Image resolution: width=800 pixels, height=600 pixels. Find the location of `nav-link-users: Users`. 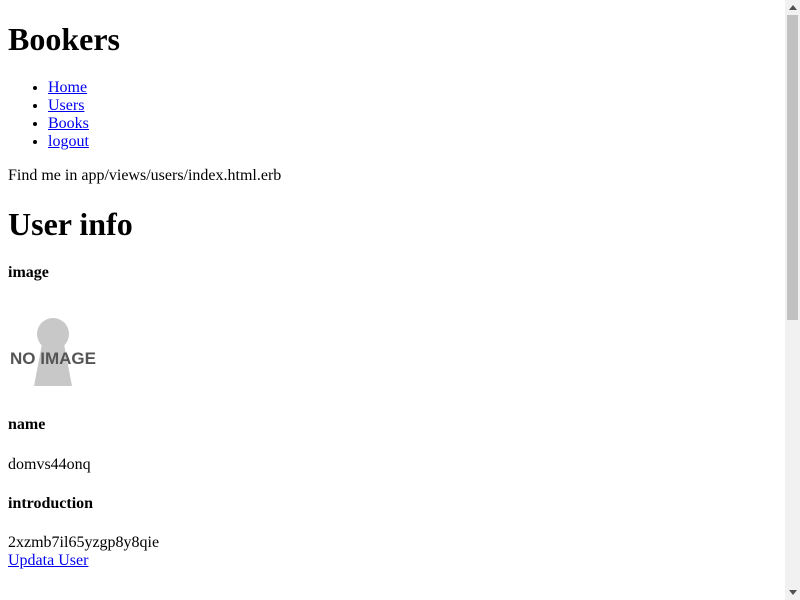

nav-link-users: Users is located at coordinates (66, 105).